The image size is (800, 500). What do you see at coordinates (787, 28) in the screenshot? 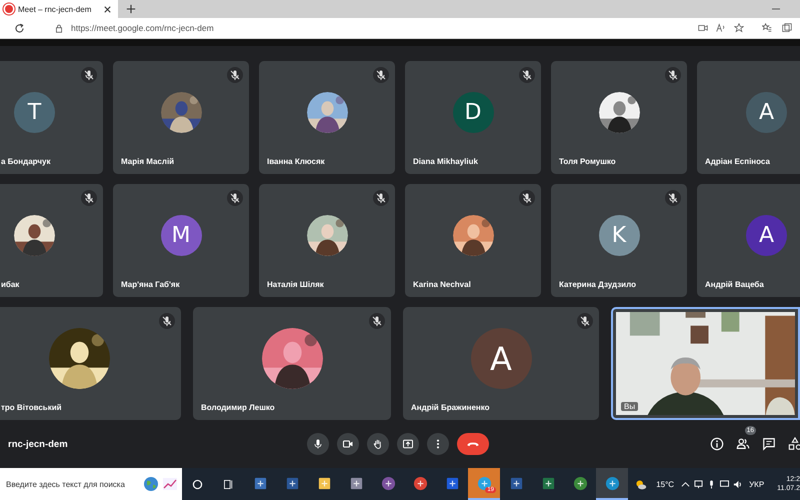
I see `collections-icon` at bounding box center [787, 28].